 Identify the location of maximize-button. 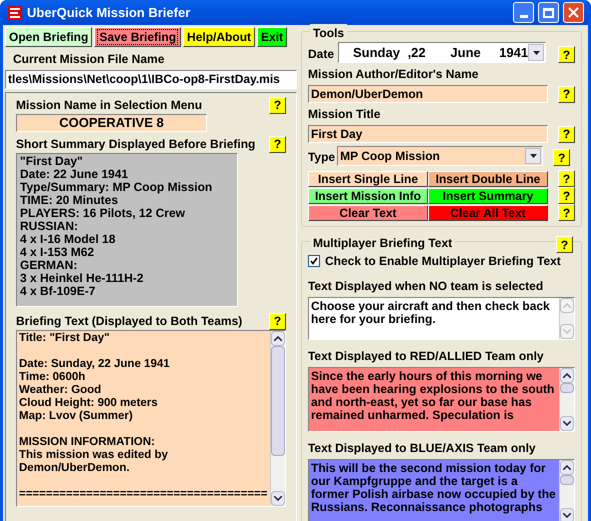
(548, 12).